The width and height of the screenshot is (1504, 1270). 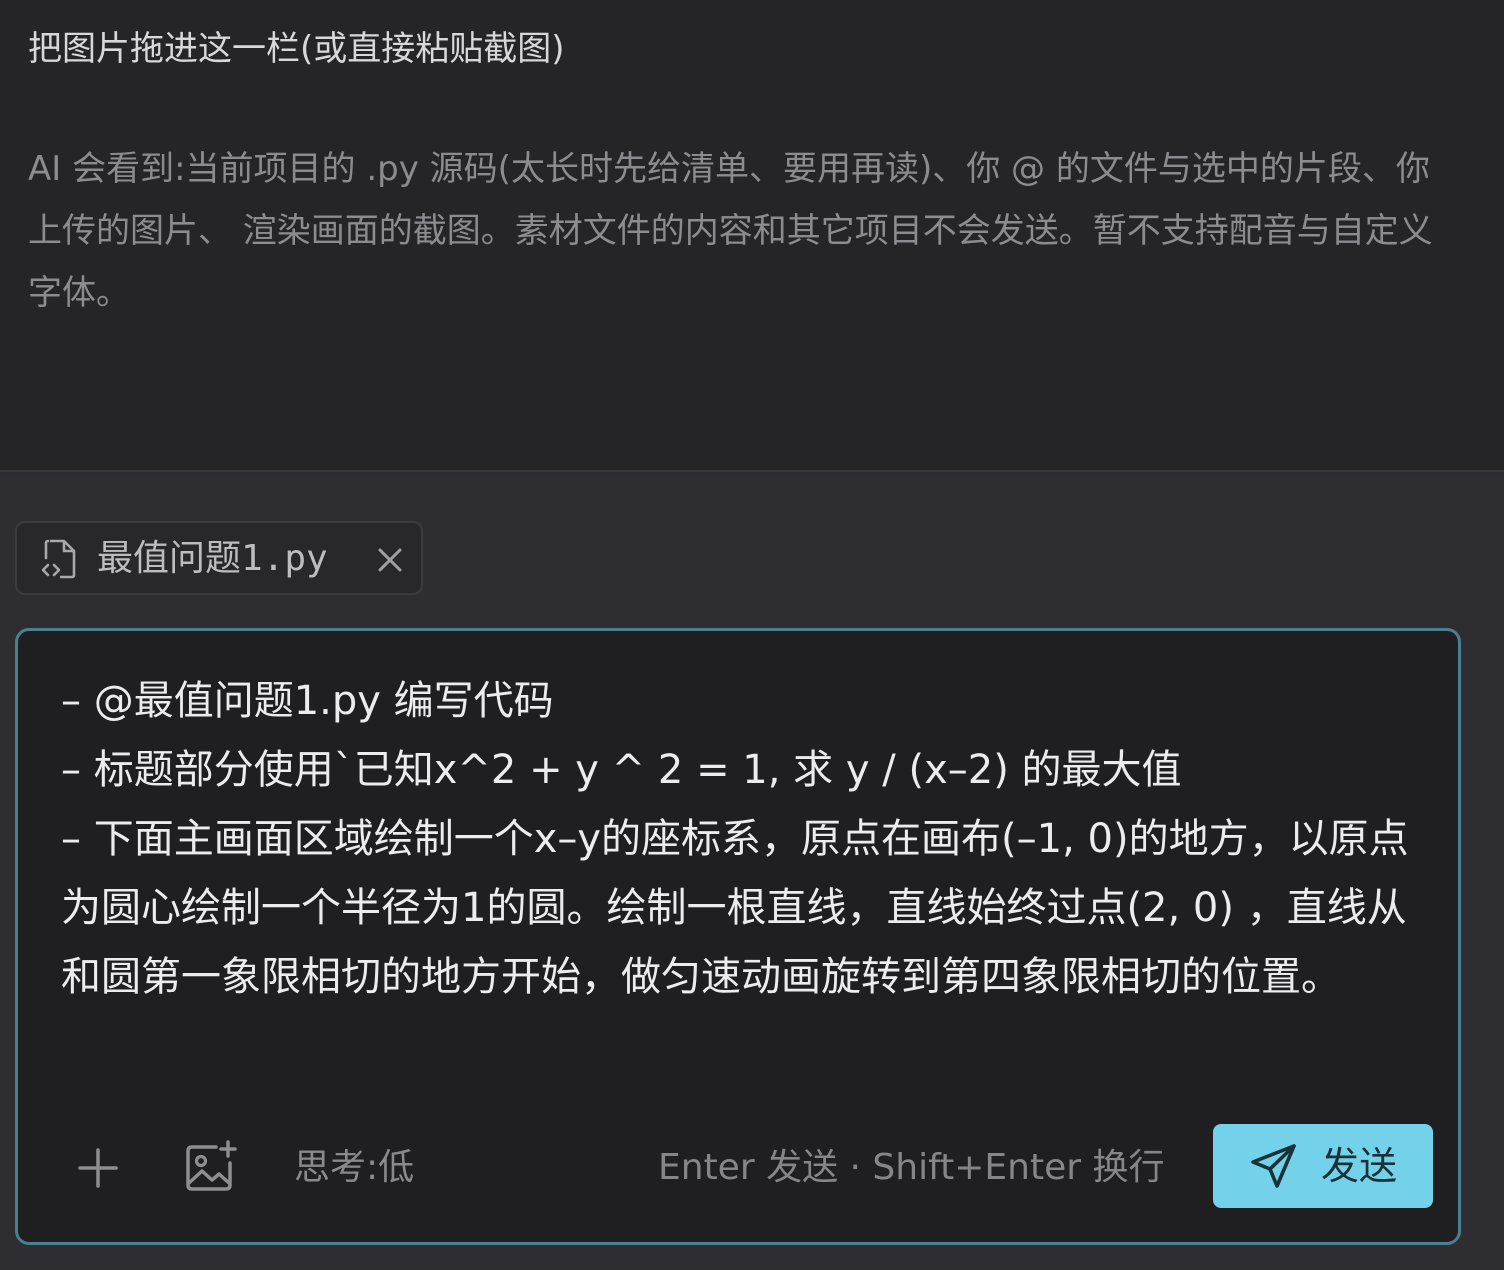 I want to click on drop-zone-title: 把图片拖进这一栏(或直接粘贴截图), so click(x=296, y=49).